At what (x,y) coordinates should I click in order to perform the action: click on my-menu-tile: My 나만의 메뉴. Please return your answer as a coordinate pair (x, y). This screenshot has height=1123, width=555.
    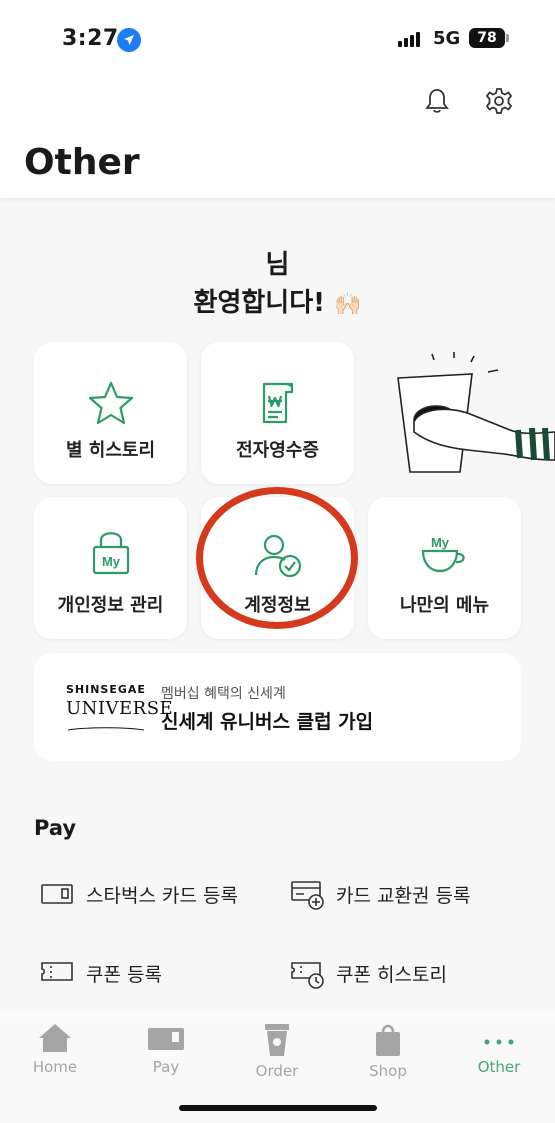
    Looking at the image, I should click on (444, 568).